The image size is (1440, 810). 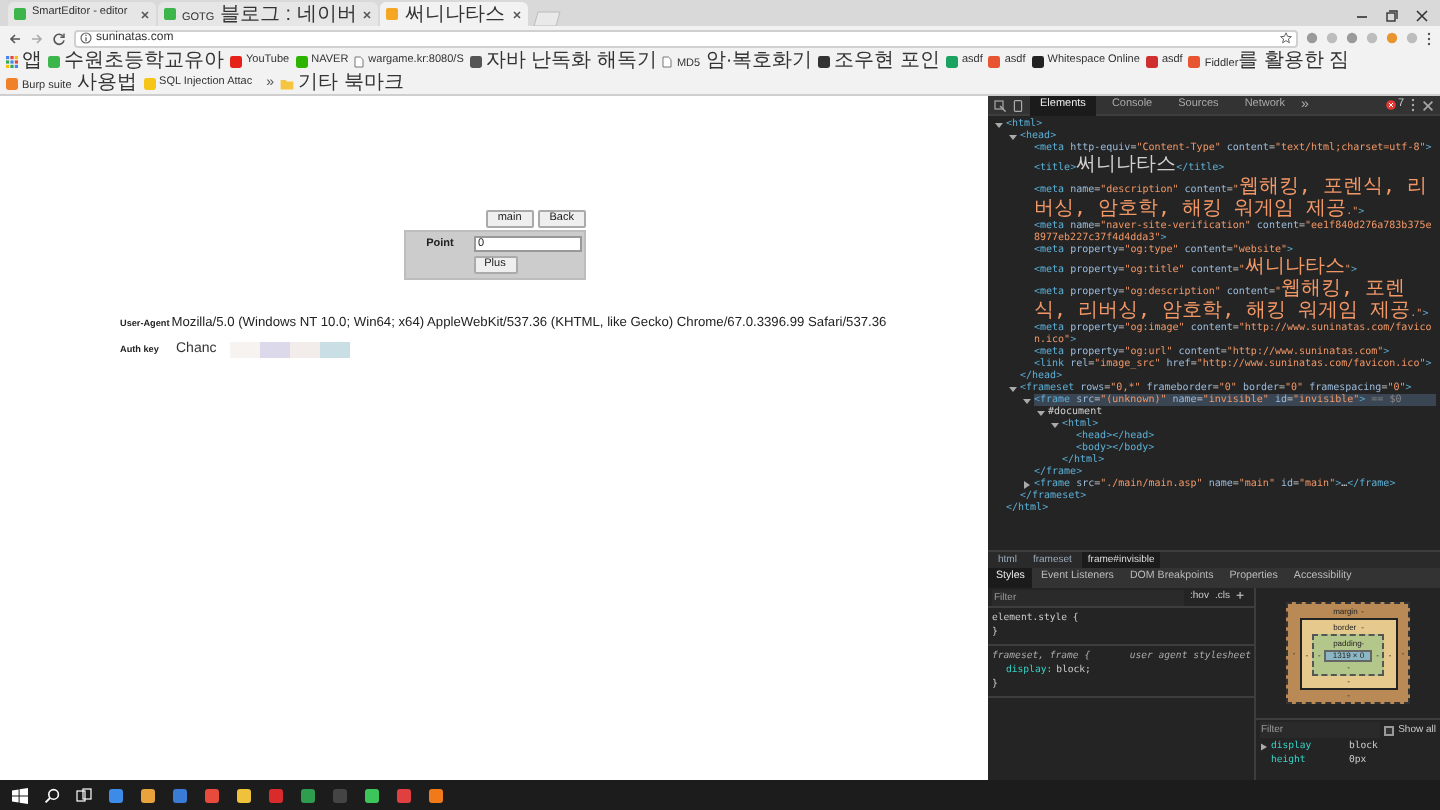 I want to click on star-icon, so click(x=1286, y=38).